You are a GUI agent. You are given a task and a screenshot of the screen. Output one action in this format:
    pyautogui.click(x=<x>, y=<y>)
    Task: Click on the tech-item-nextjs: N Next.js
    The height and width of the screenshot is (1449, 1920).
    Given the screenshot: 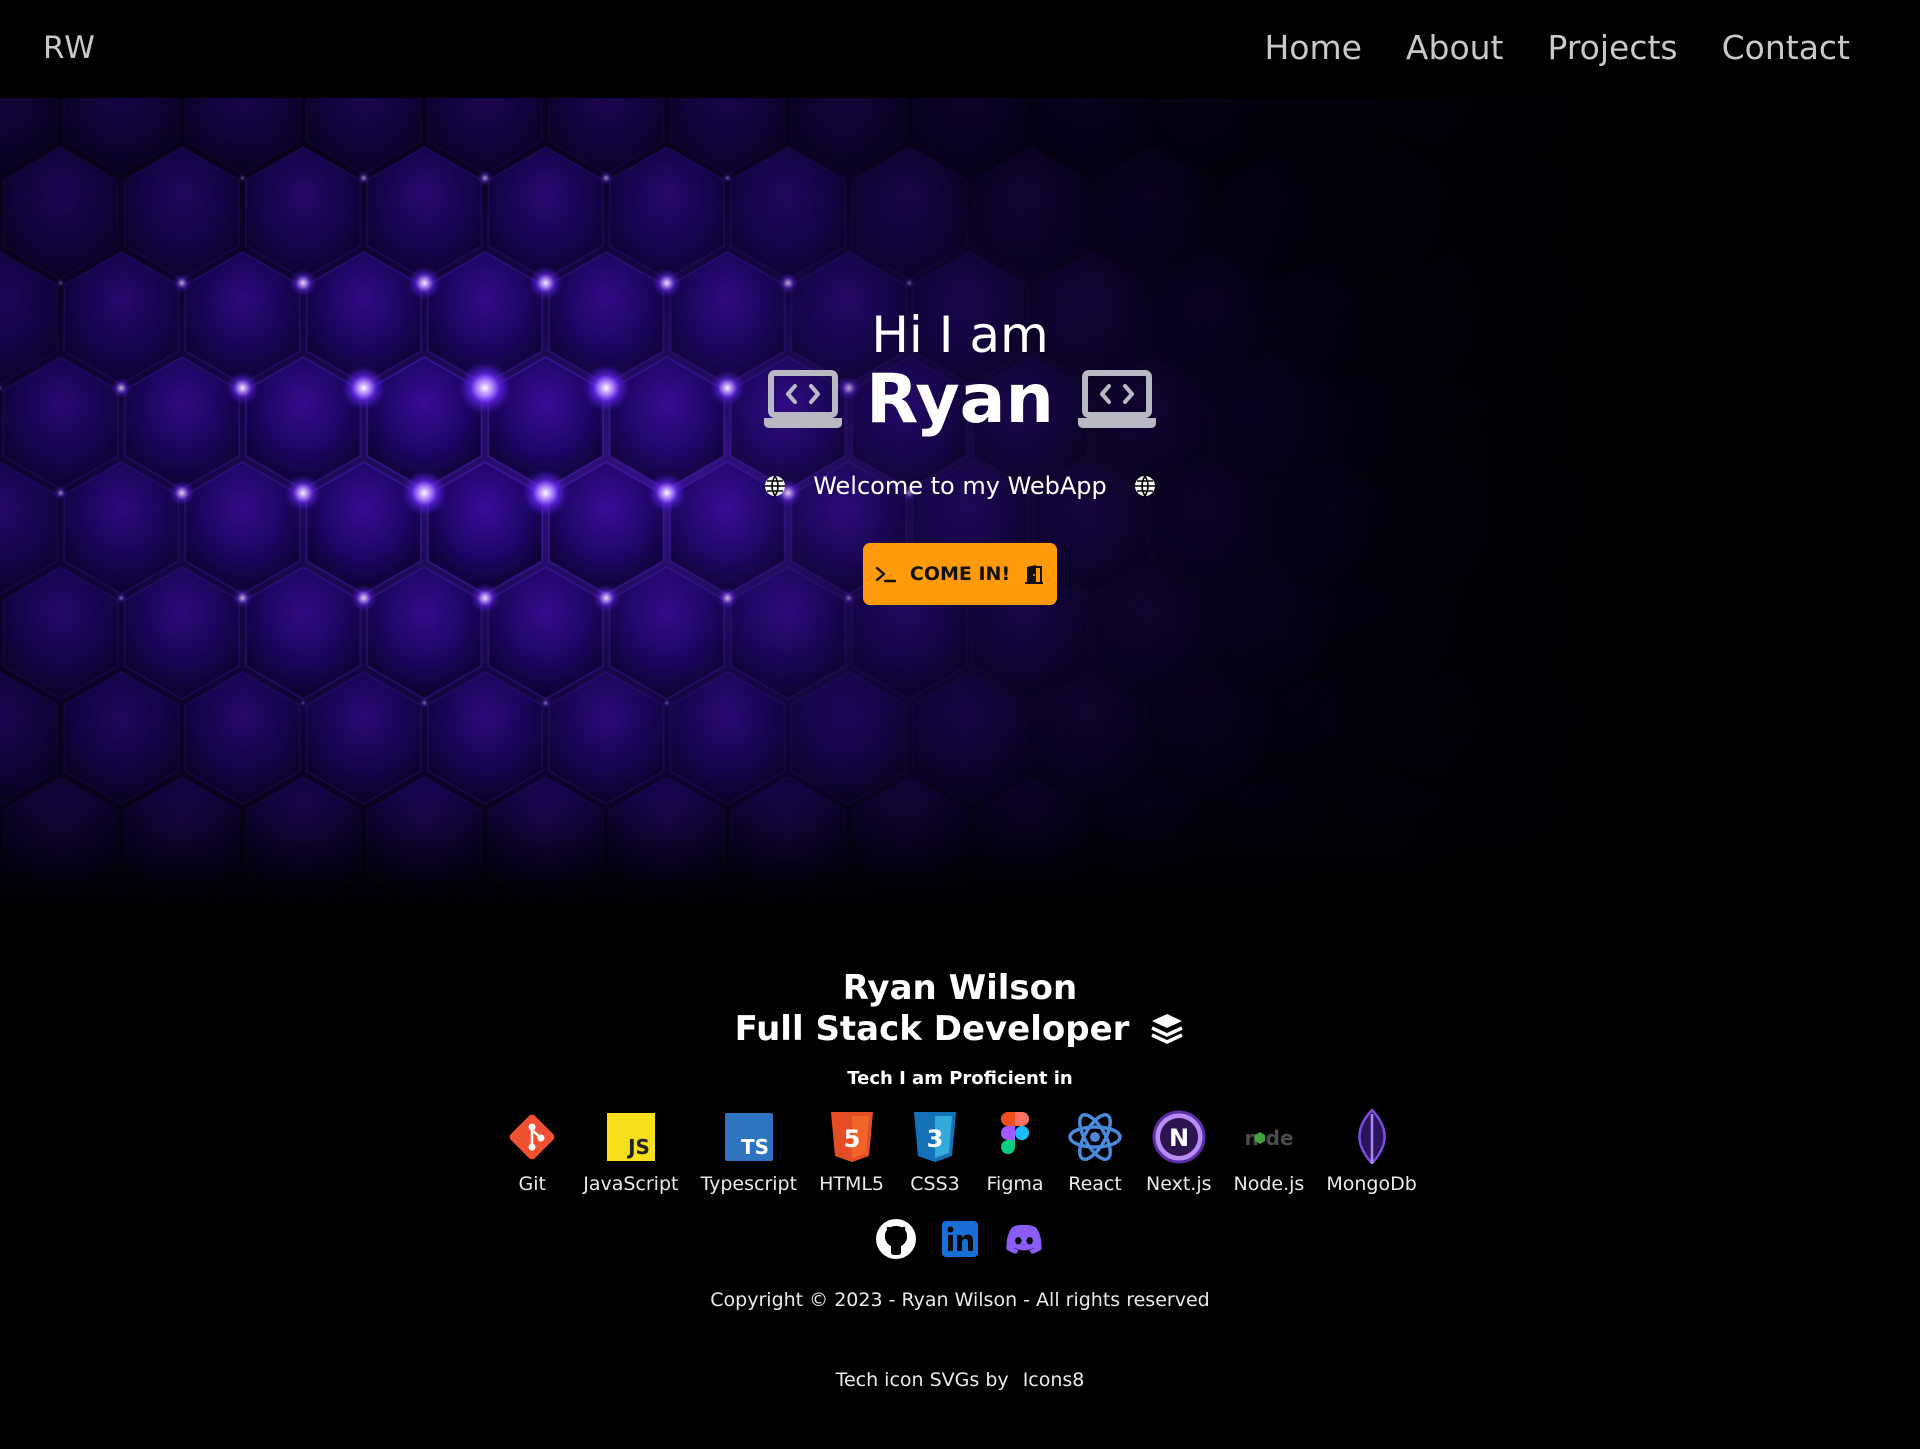 What is the action you would take?
    pyautogui.click(x=1178, y=1151)
    